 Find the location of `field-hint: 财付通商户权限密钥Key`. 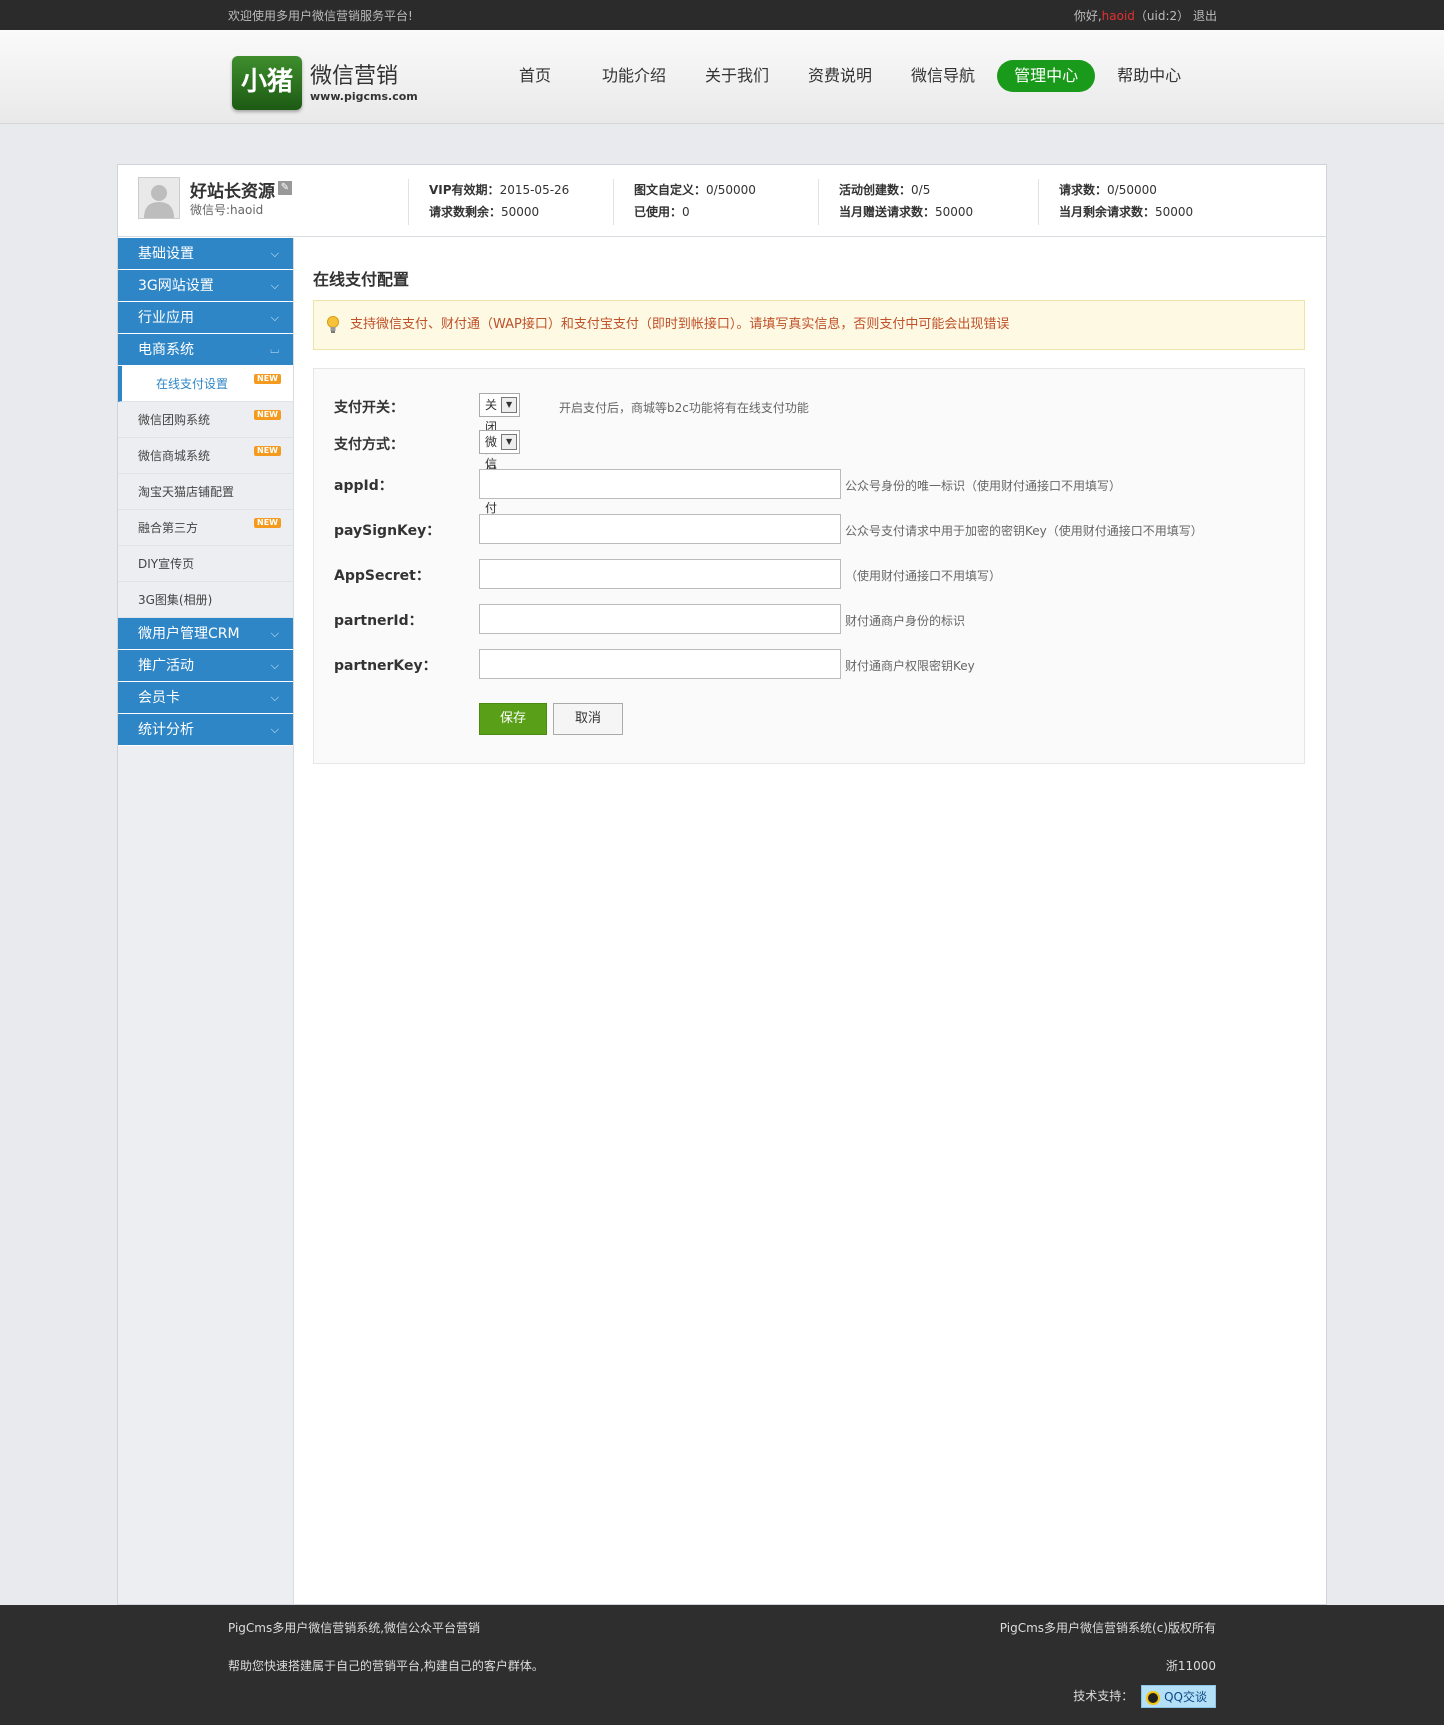

field-hint: 财付通商户权限密钥Key is located at coordinates (910, 666).